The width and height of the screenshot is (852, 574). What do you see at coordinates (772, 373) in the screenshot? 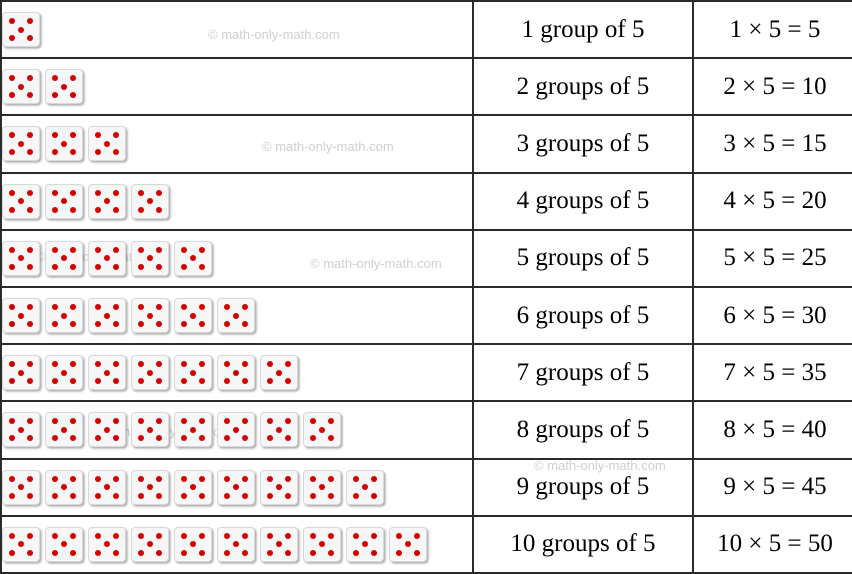
I see `equation-label: 7 × 5 = 35` at bounding box center [772, 373].